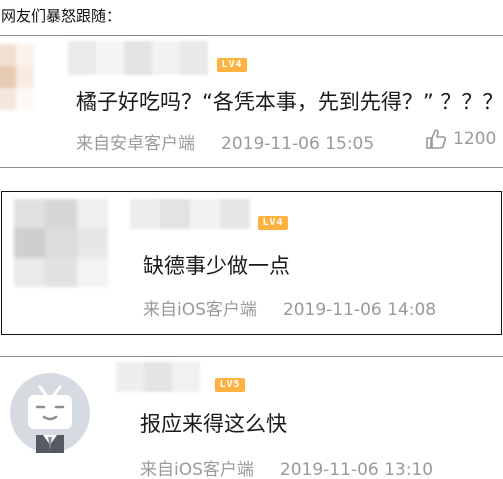  Describe the element at coordinates (475, 139) in the screenshot. I see `like-count: 1200` at that location.